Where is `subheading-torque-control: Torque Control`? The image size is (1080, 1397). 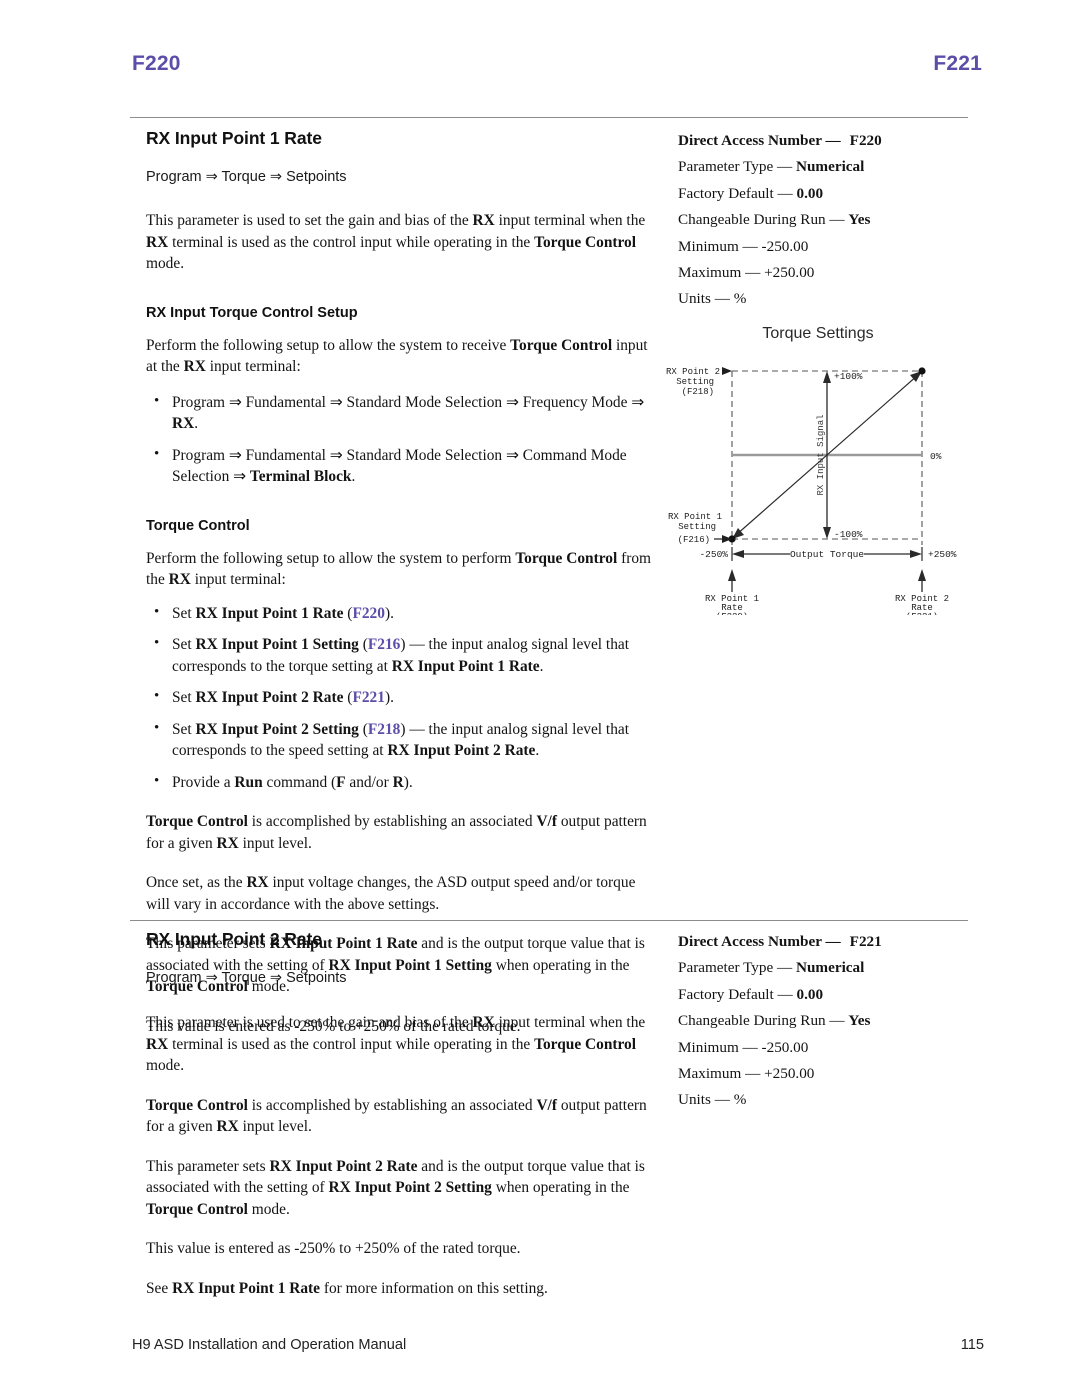
subheading-torque-control: Torque Control is located at coordinates (198, 525).